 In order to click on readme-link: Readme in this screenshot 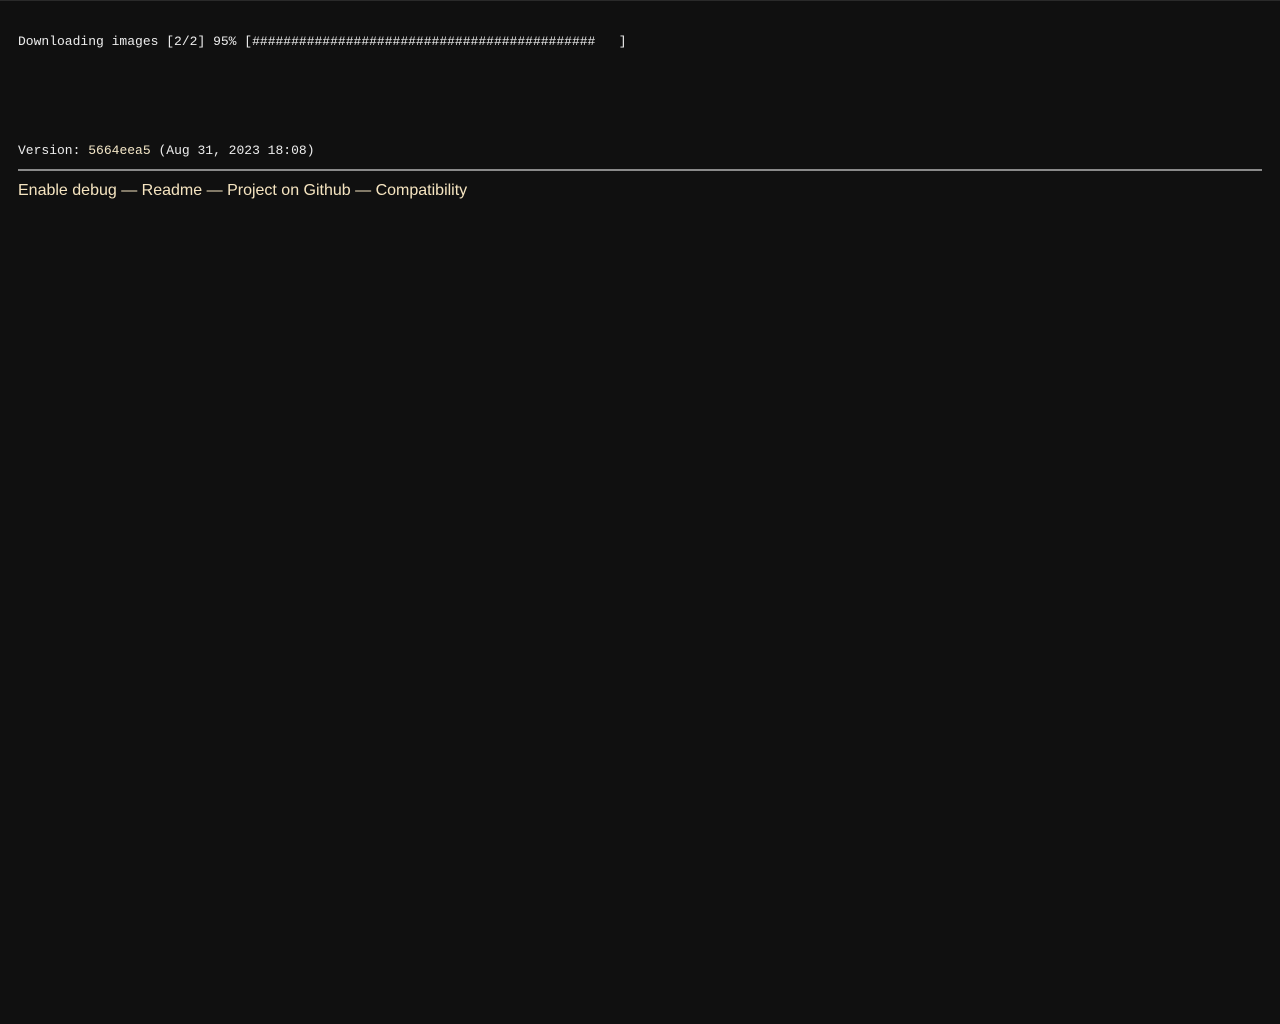, I will do `click(172, 190)`.